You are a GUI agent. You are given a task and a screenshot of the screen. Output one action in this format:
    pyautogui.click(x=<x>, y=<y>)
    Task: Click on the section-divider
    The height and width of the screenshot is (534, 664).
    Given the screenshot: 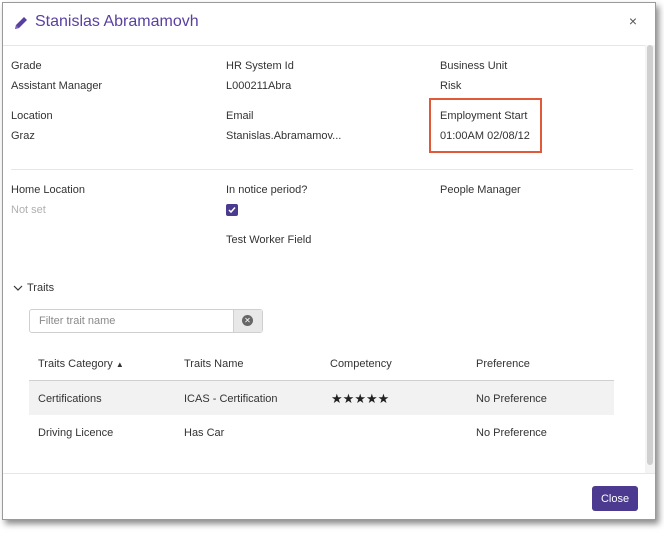 What is the action you would take?
    pyautogui.click(x=322, y=169)
    